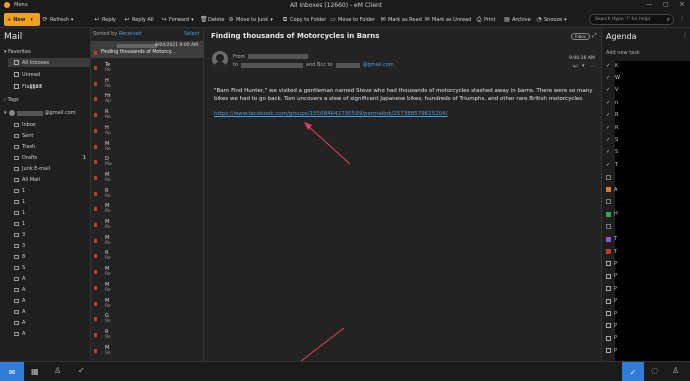 This screenshot has width=690, height=381. What do you see at coordinates (104, 19) in the screenshot?
I see `reply-button: ↩ Reply` at bounding box center [104, 19].